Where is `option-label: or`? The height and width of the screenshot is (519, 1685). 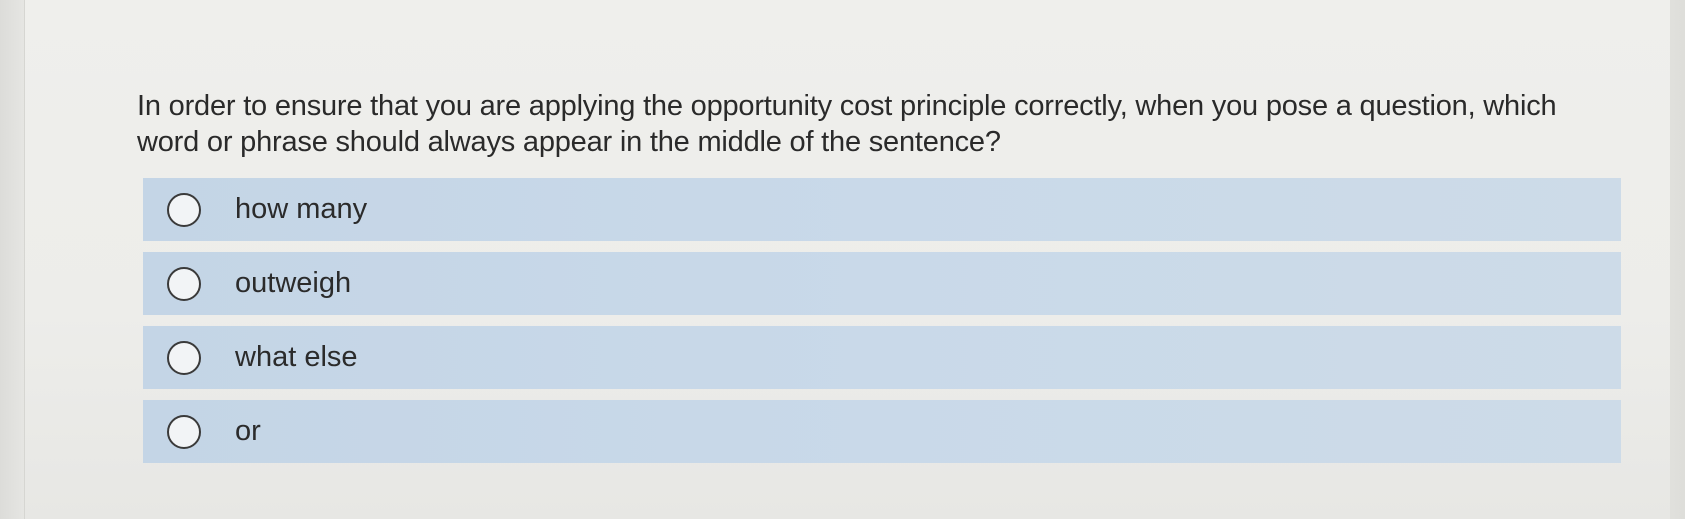 option-label: or is located at coordinates (248, 431).